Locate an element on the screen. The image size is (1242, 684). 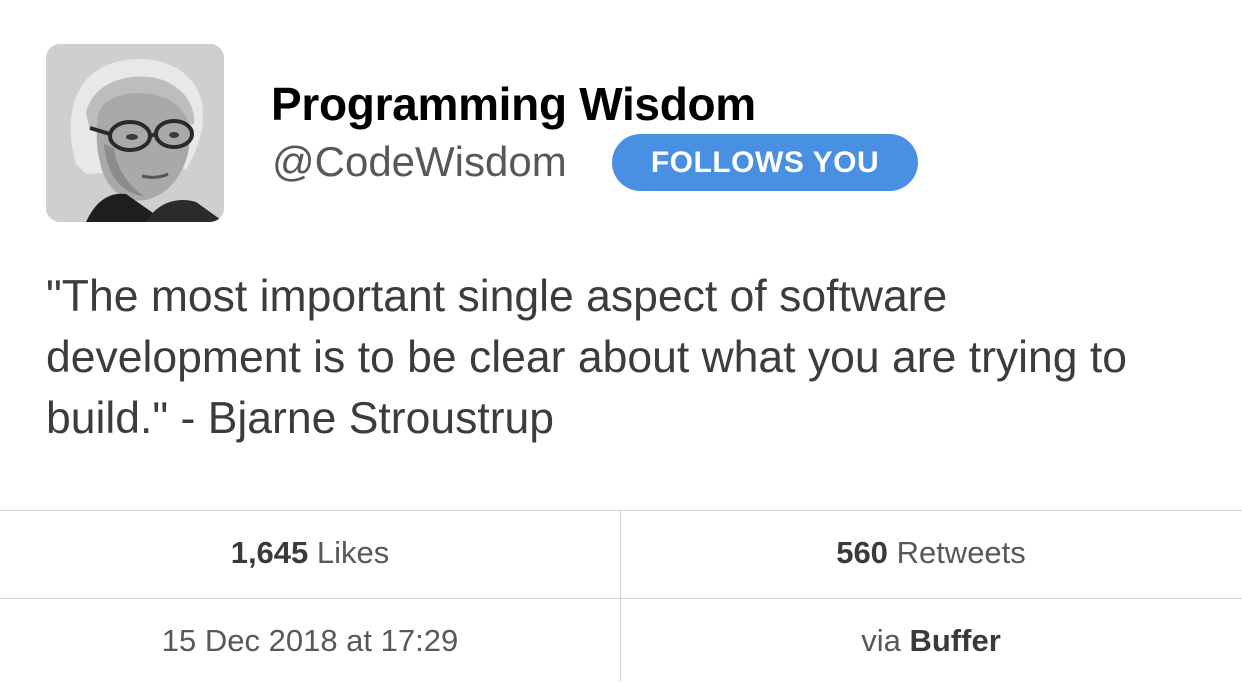
profile-photo-icon is located at coordinates (135, 133).